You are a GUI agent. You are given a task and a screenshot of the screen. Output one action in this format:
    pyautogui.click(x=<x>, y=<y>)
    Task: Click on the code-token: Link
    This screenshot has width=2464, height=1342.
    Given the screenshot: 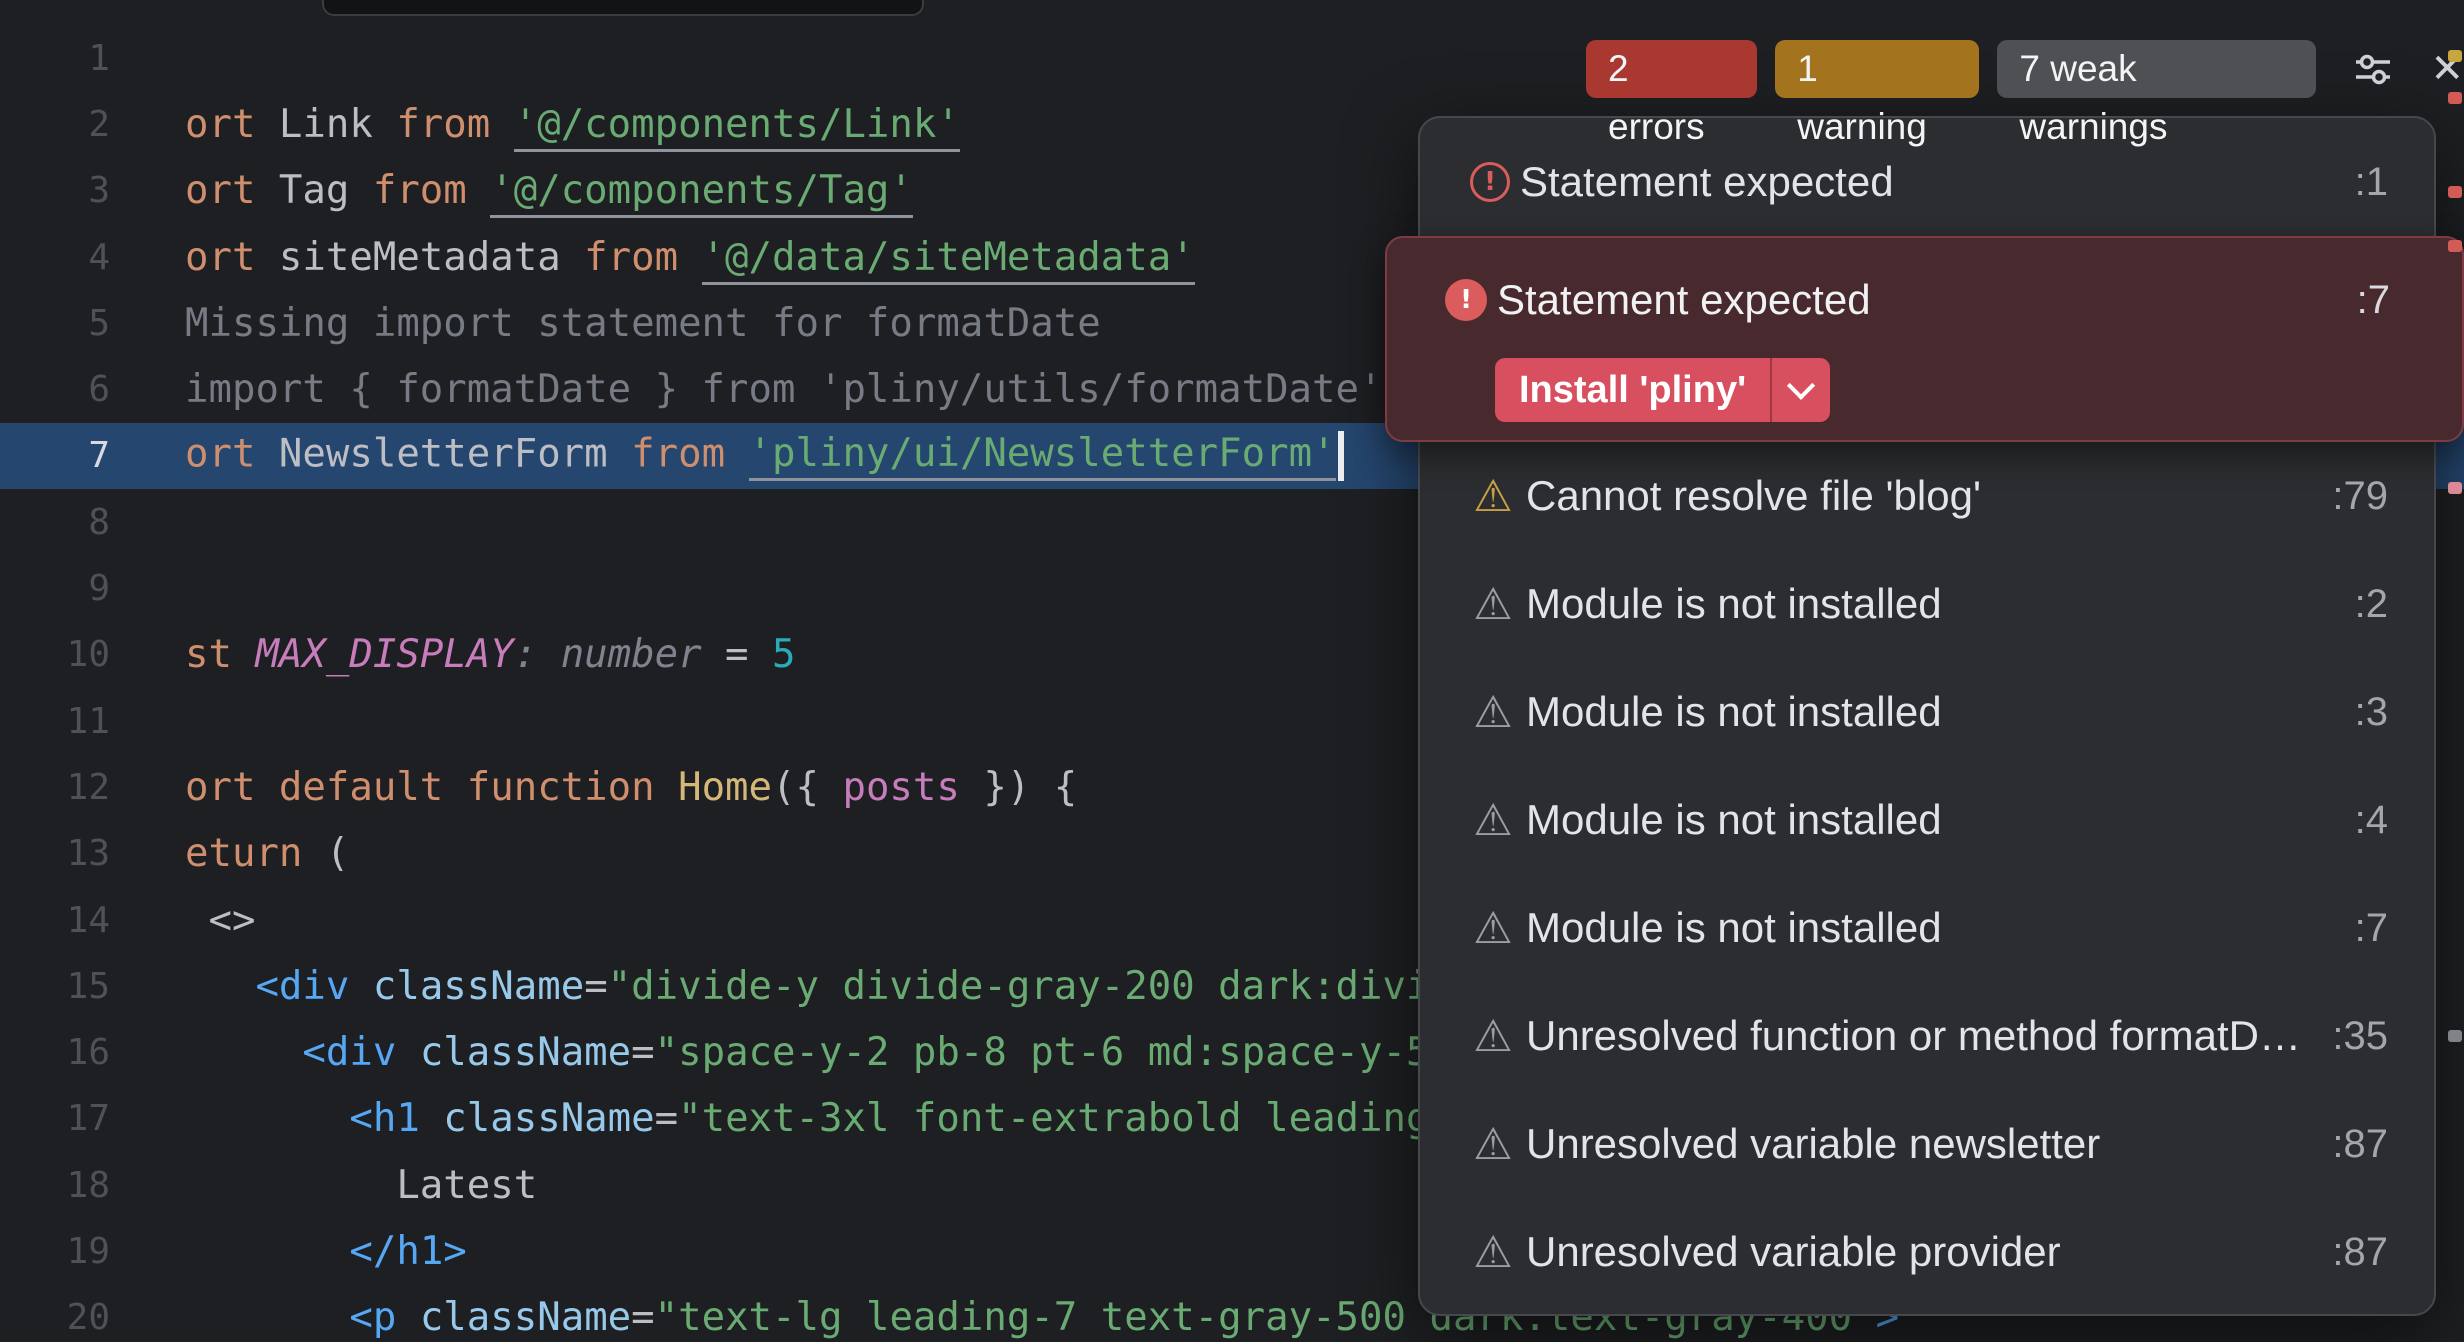 What is the action you would take?
    pyautogui.click(x=337, y=124)
    